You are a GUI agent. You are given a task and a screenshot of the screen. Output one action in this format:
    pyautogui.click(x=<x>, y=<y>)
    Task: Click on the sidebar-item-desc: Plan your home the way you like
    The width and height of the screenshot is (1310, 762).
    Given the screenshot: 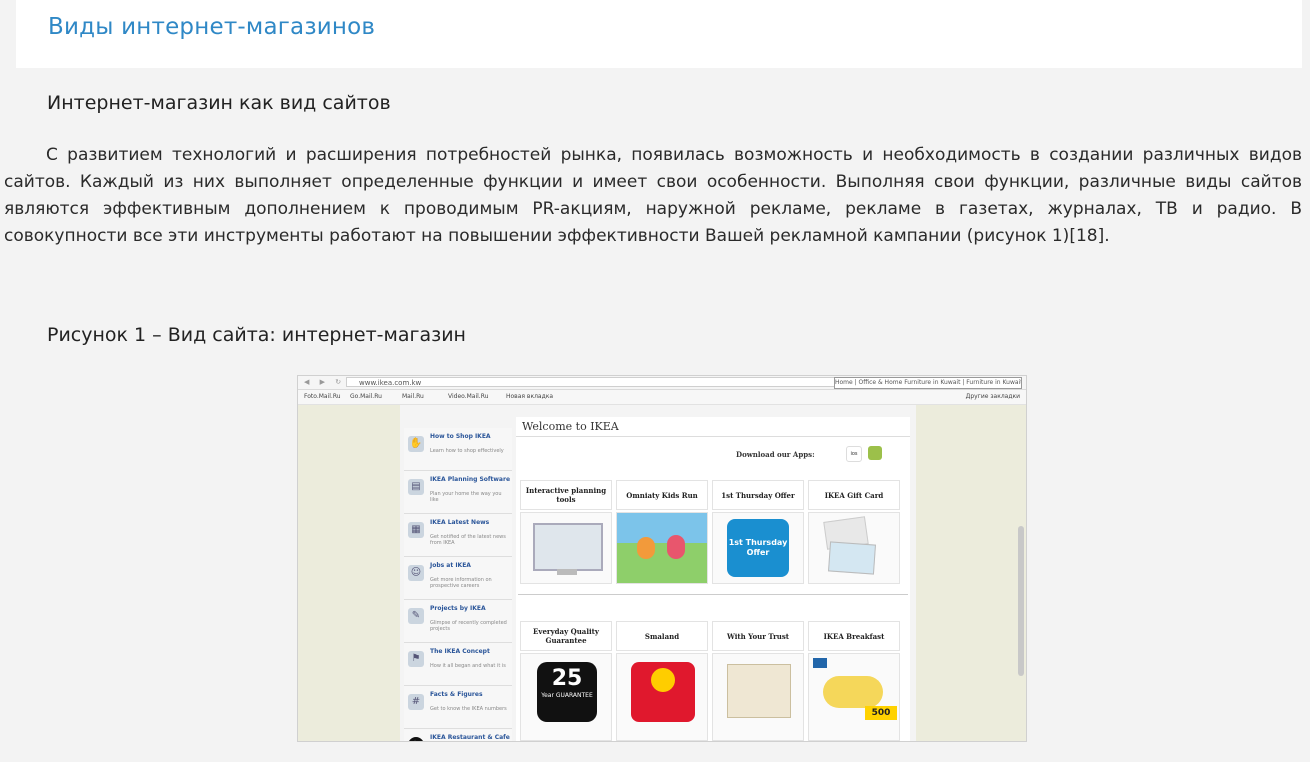 What is the action you would take?
    pyautogui.click(x=466, y=497)
    